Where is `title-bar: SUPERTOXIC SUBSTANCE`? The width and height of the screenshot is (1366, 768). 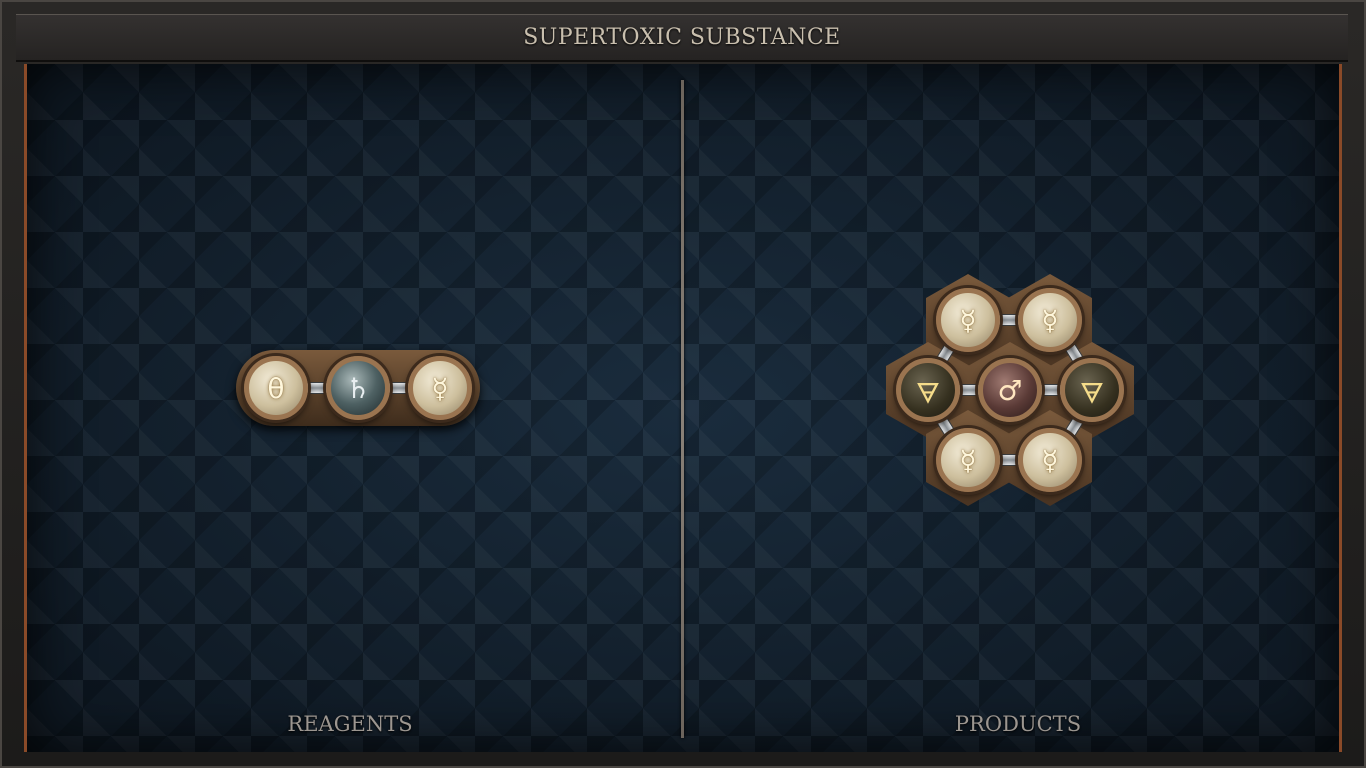
title-bar: SUPERTOXIC SUBSTANCE is located at coordinates (682, 38).